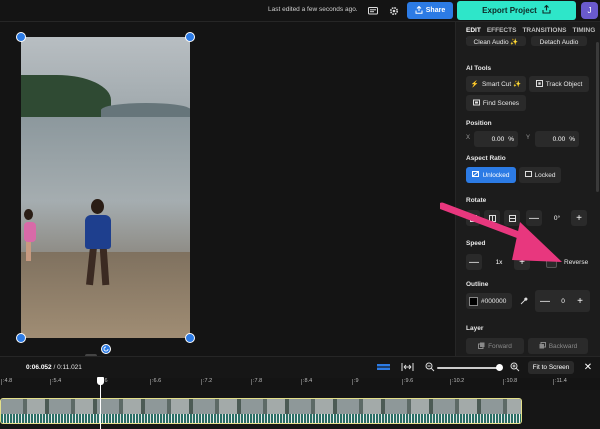  I want to click on clean-audio-button: Clean Audio ✨, so click(496, 41).